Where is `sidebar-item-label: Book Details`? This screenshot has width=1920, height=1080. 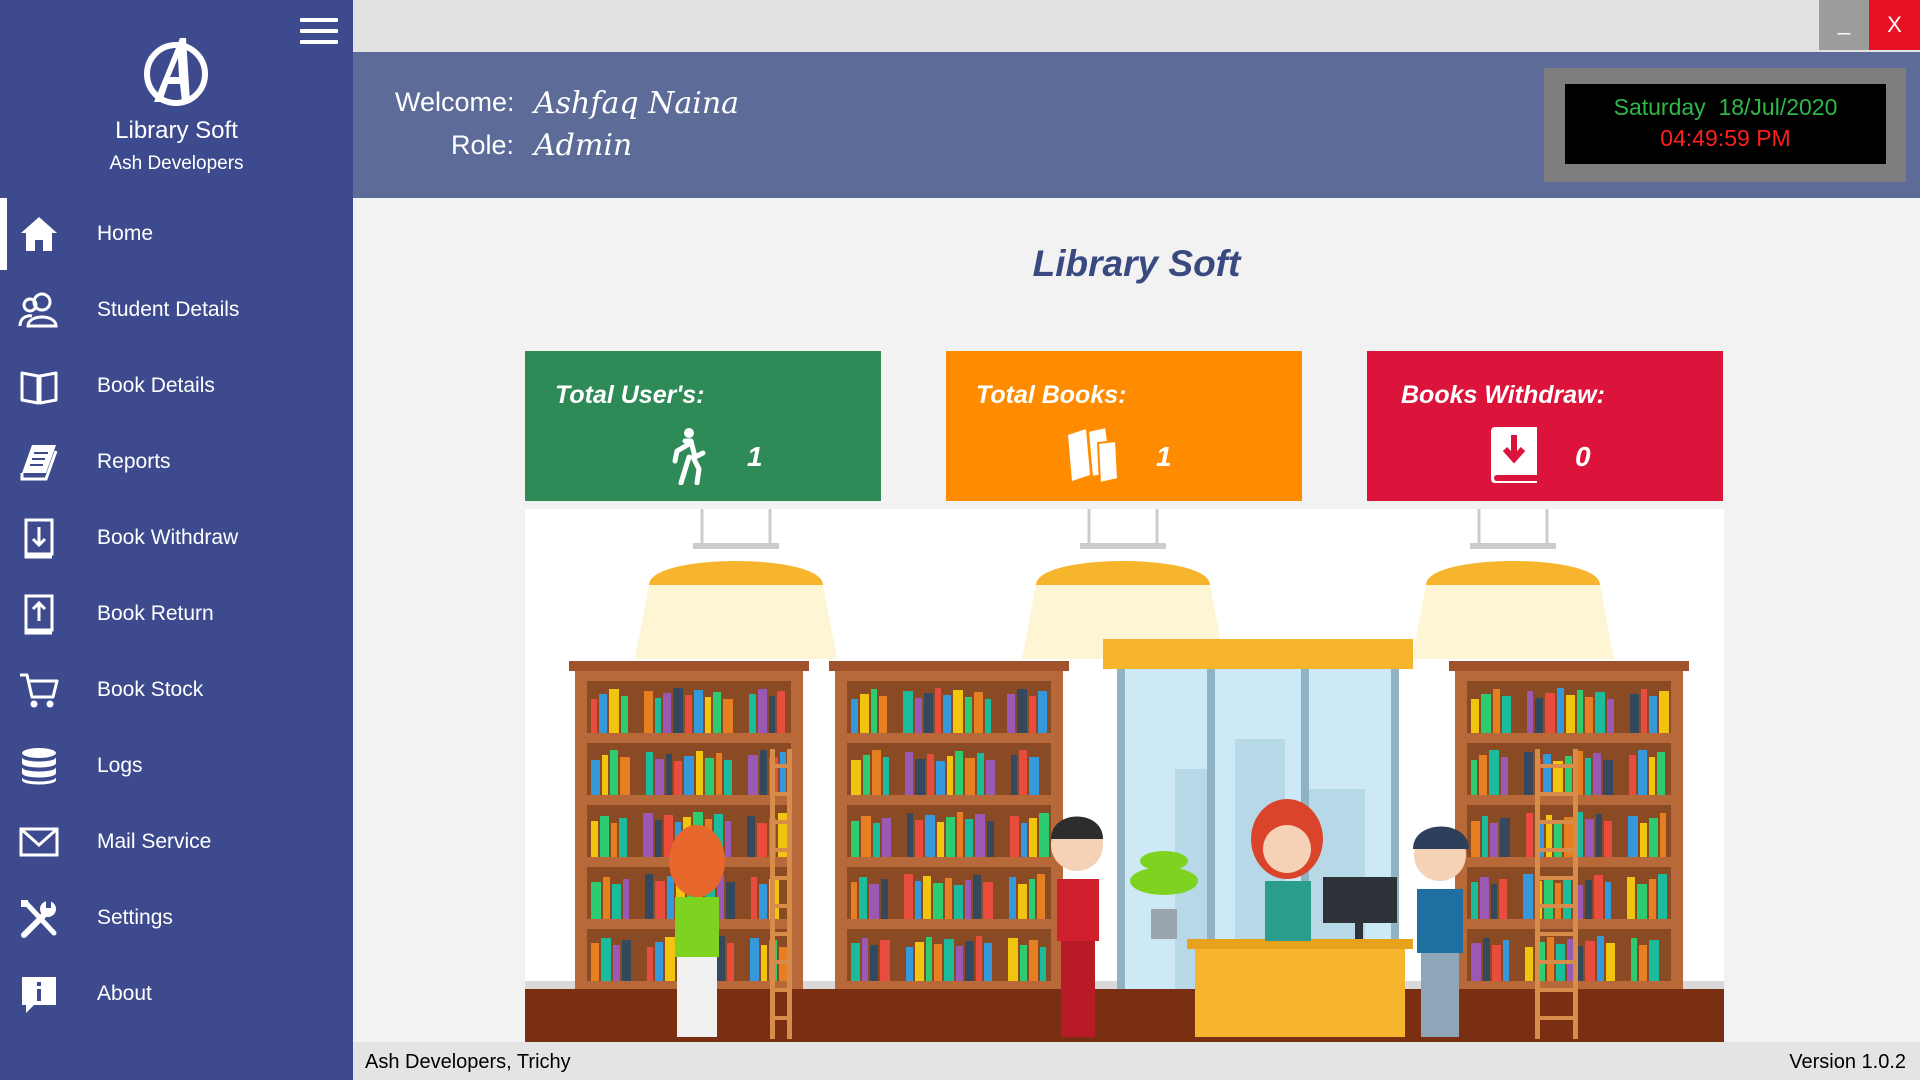 sidebar-item-label: Book Details is located at coordinates (156, 385).